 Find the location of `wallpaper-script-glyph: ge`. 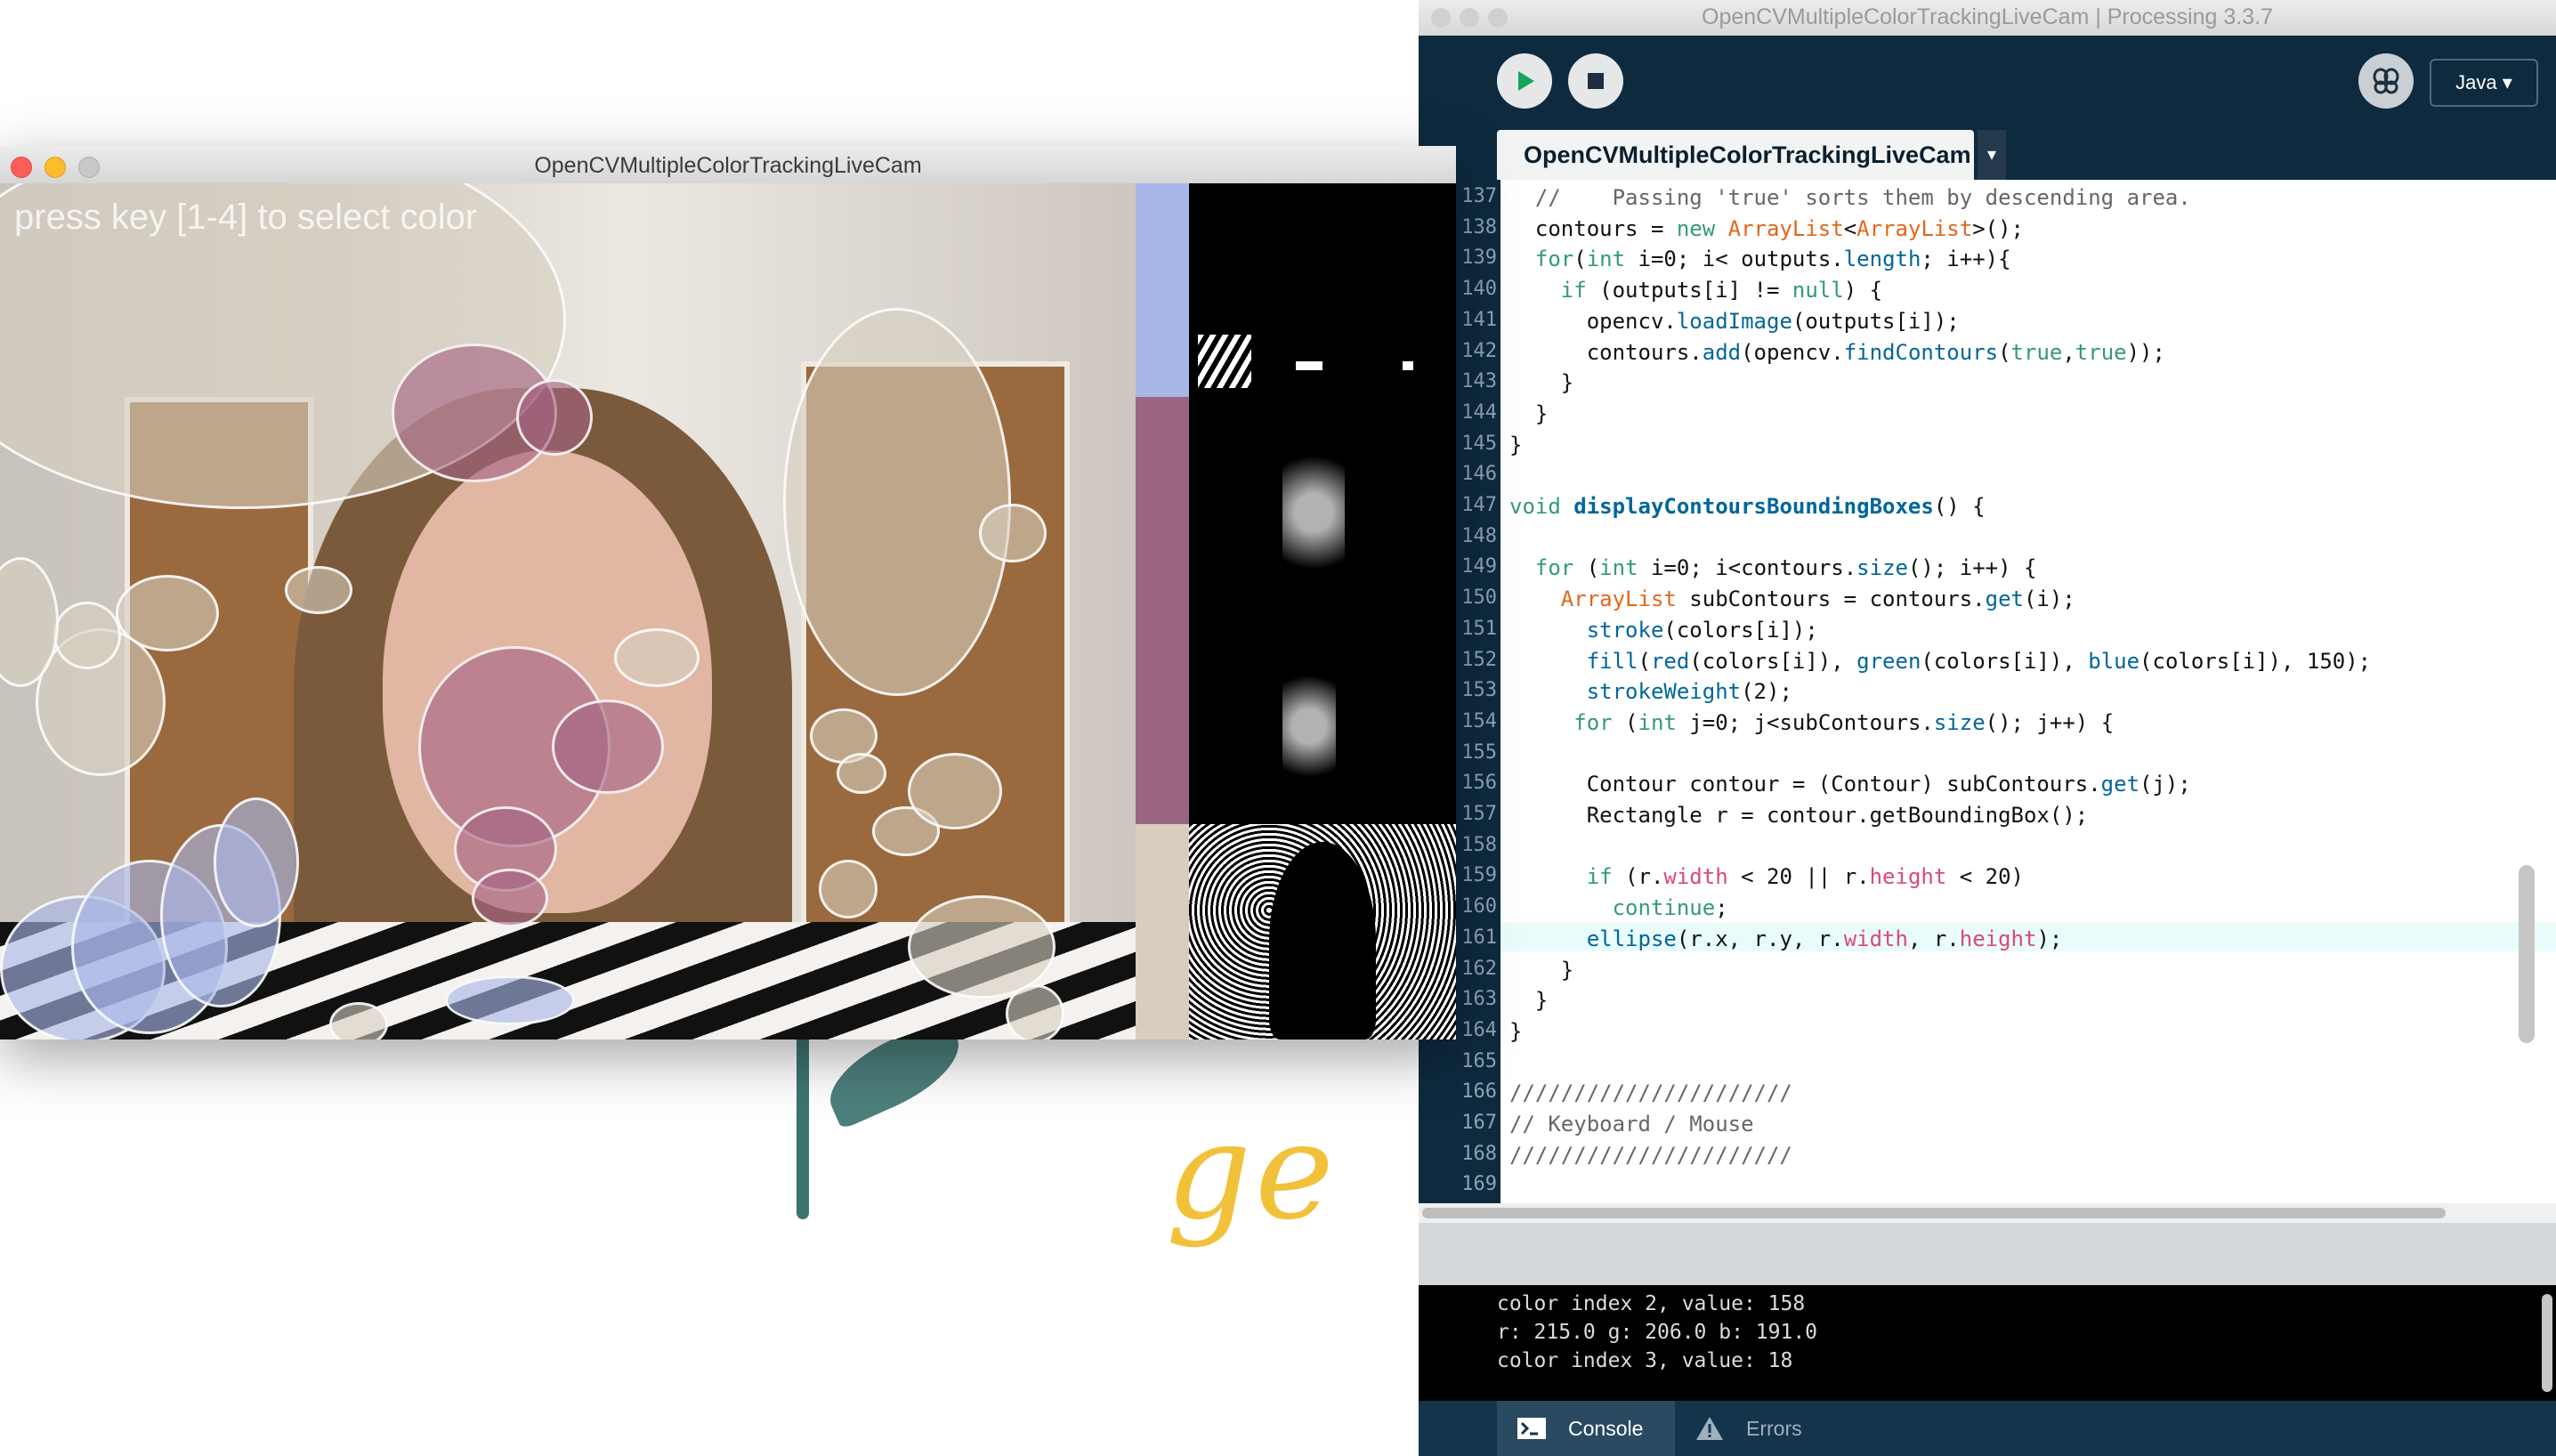

wallpaper-script-glyph: ge is located at coordinates (1252, 1172).